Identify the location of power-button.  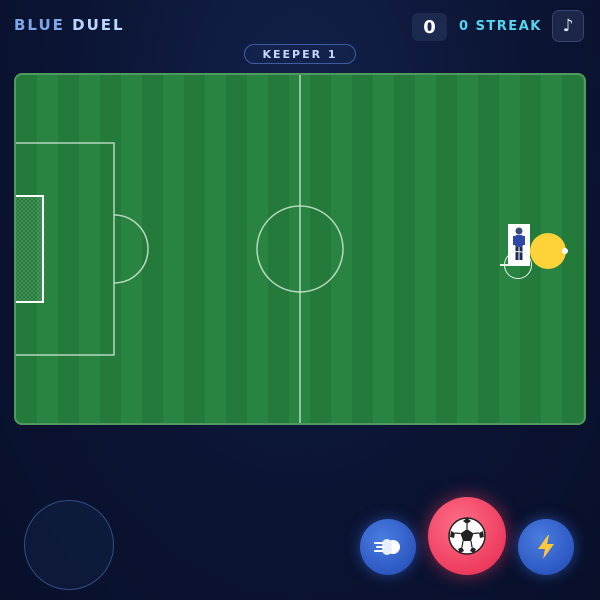
(546, 547).